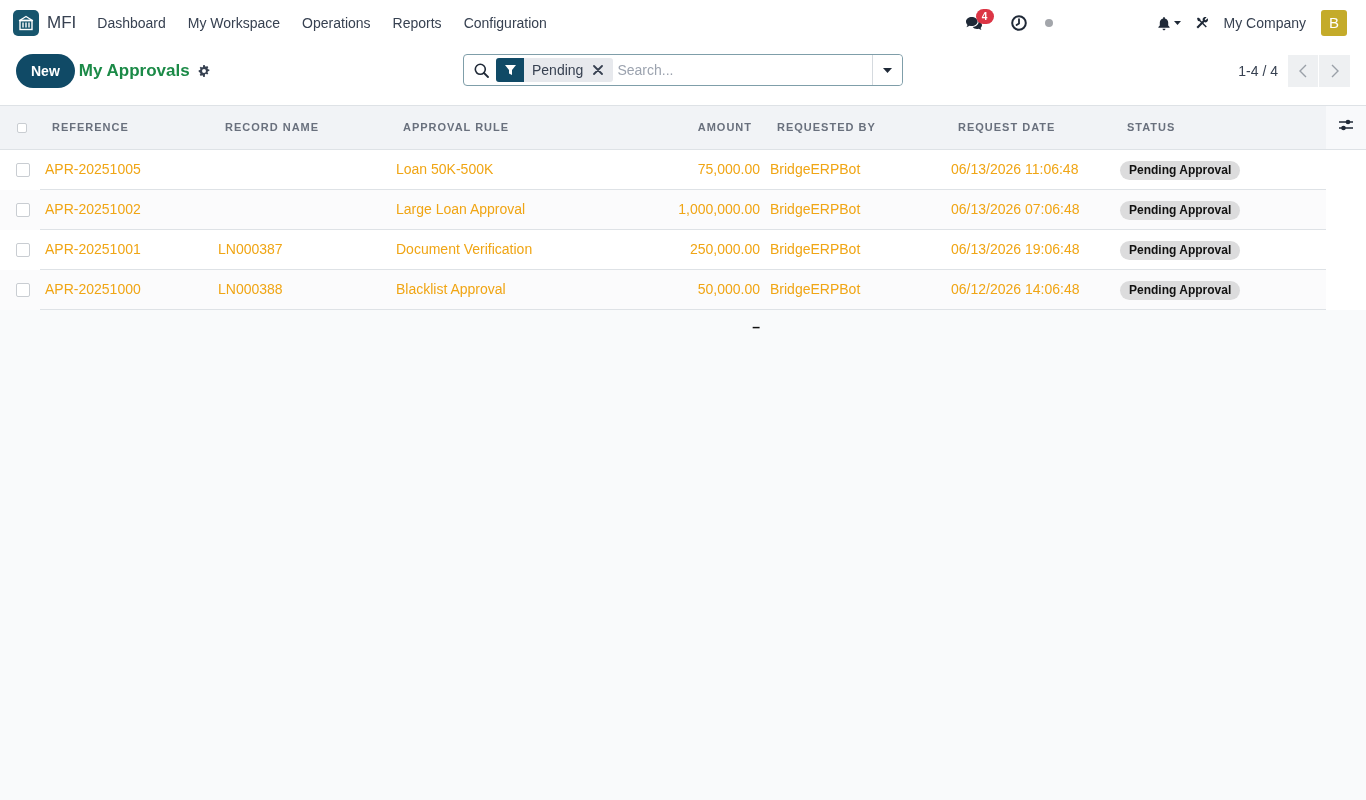  Describe the element at coordinates (1030, 127) in the screenshot. I see `column-header: REQUEST DATE` at that location.